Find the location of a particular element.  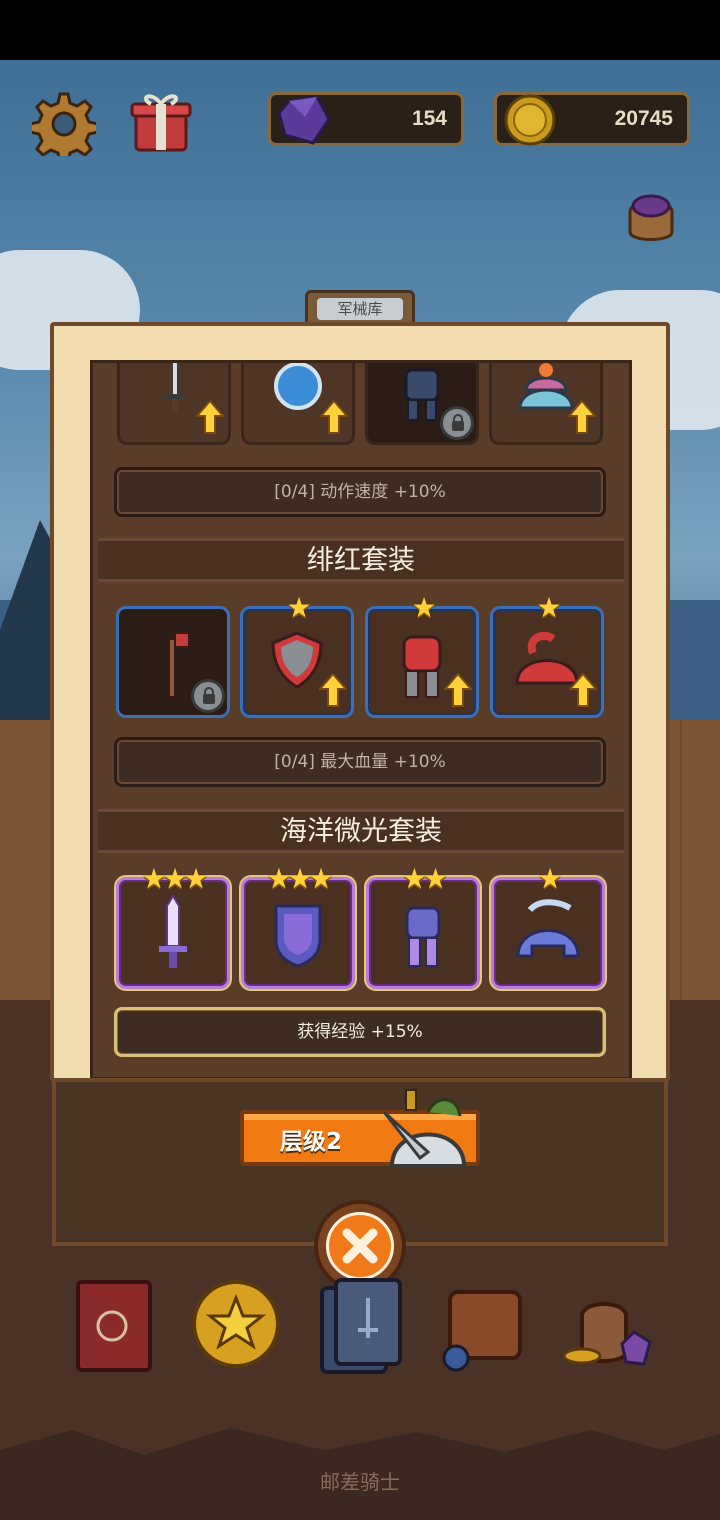

gem-icon is located at coordinates (304, 120).